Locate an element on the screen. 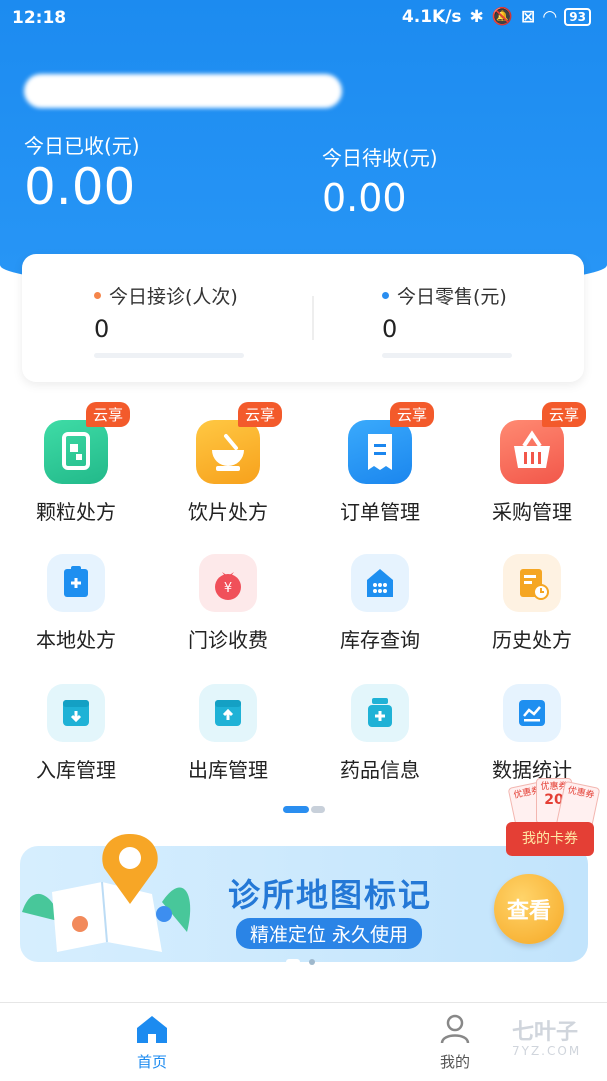  tab-home: 首页 is located at coordinates (152, 1042).